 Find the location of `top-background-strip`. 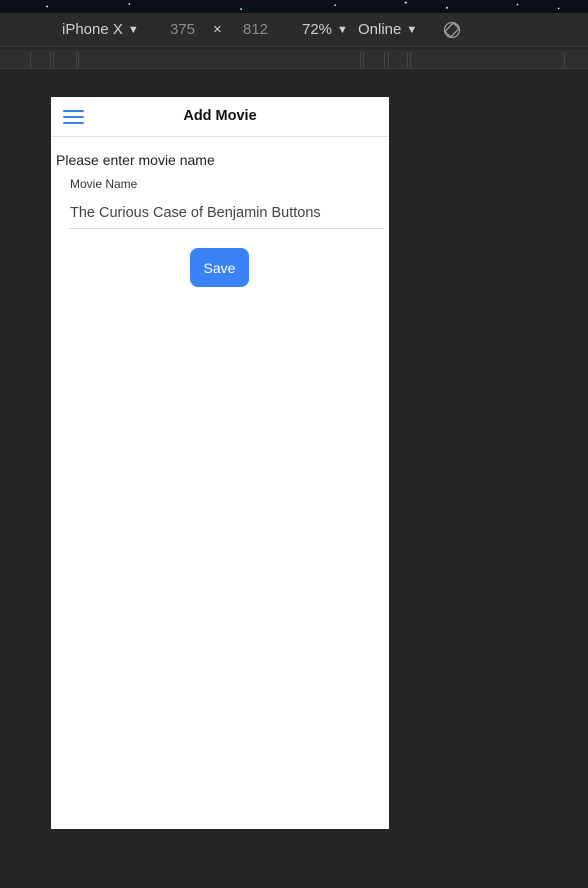

top-background-strip is located at coordinates (294, 6).